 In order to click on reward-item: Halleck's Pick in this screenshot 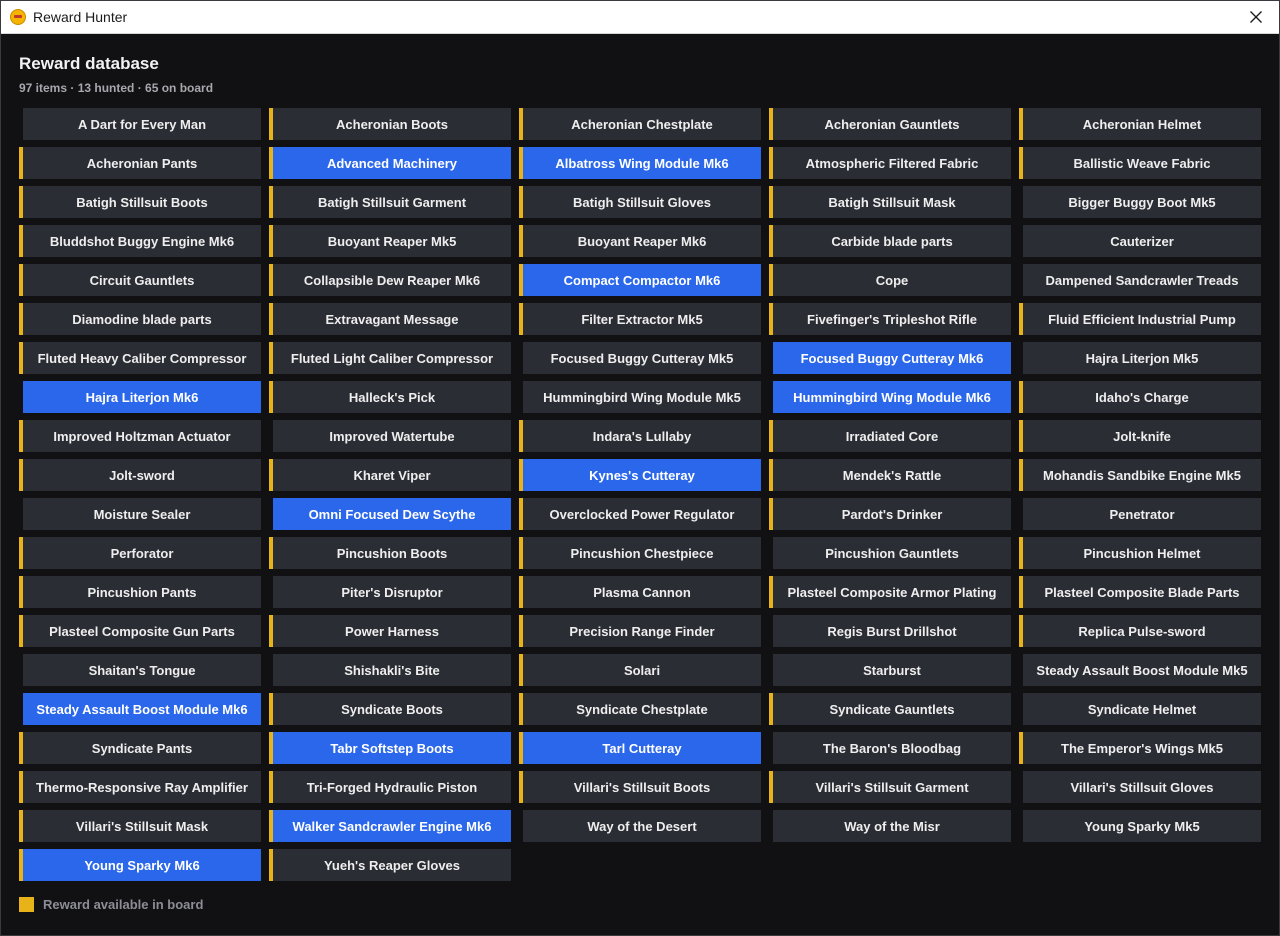, I will do `click(390, 397)`.